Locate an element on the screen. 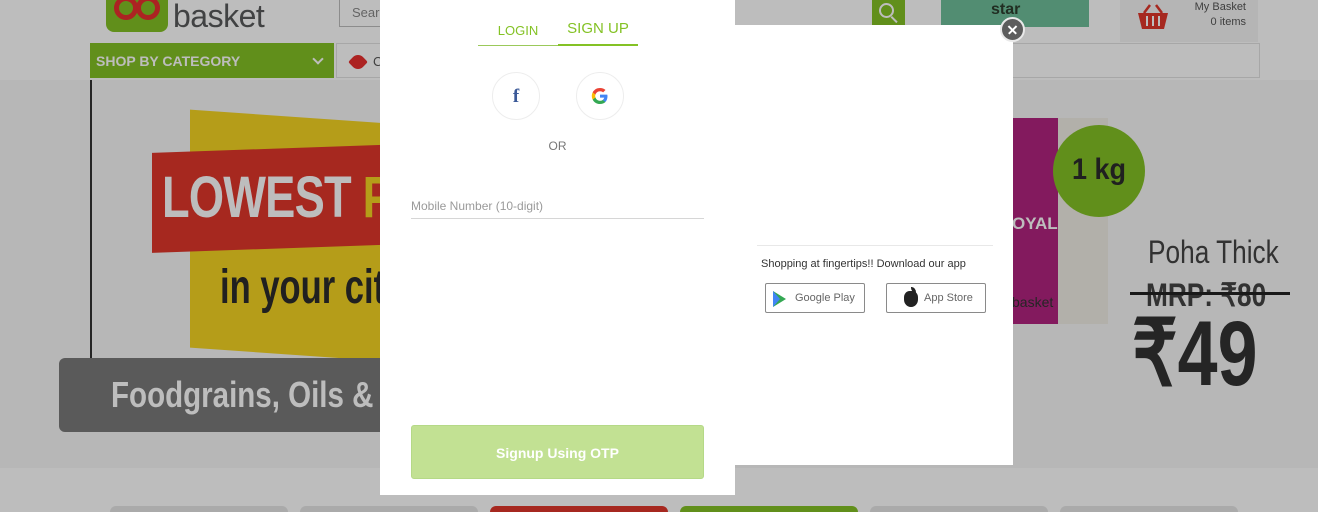 This screenshot has width=1318, height=512. mobile-number-input is located at coordinates (557, 206).